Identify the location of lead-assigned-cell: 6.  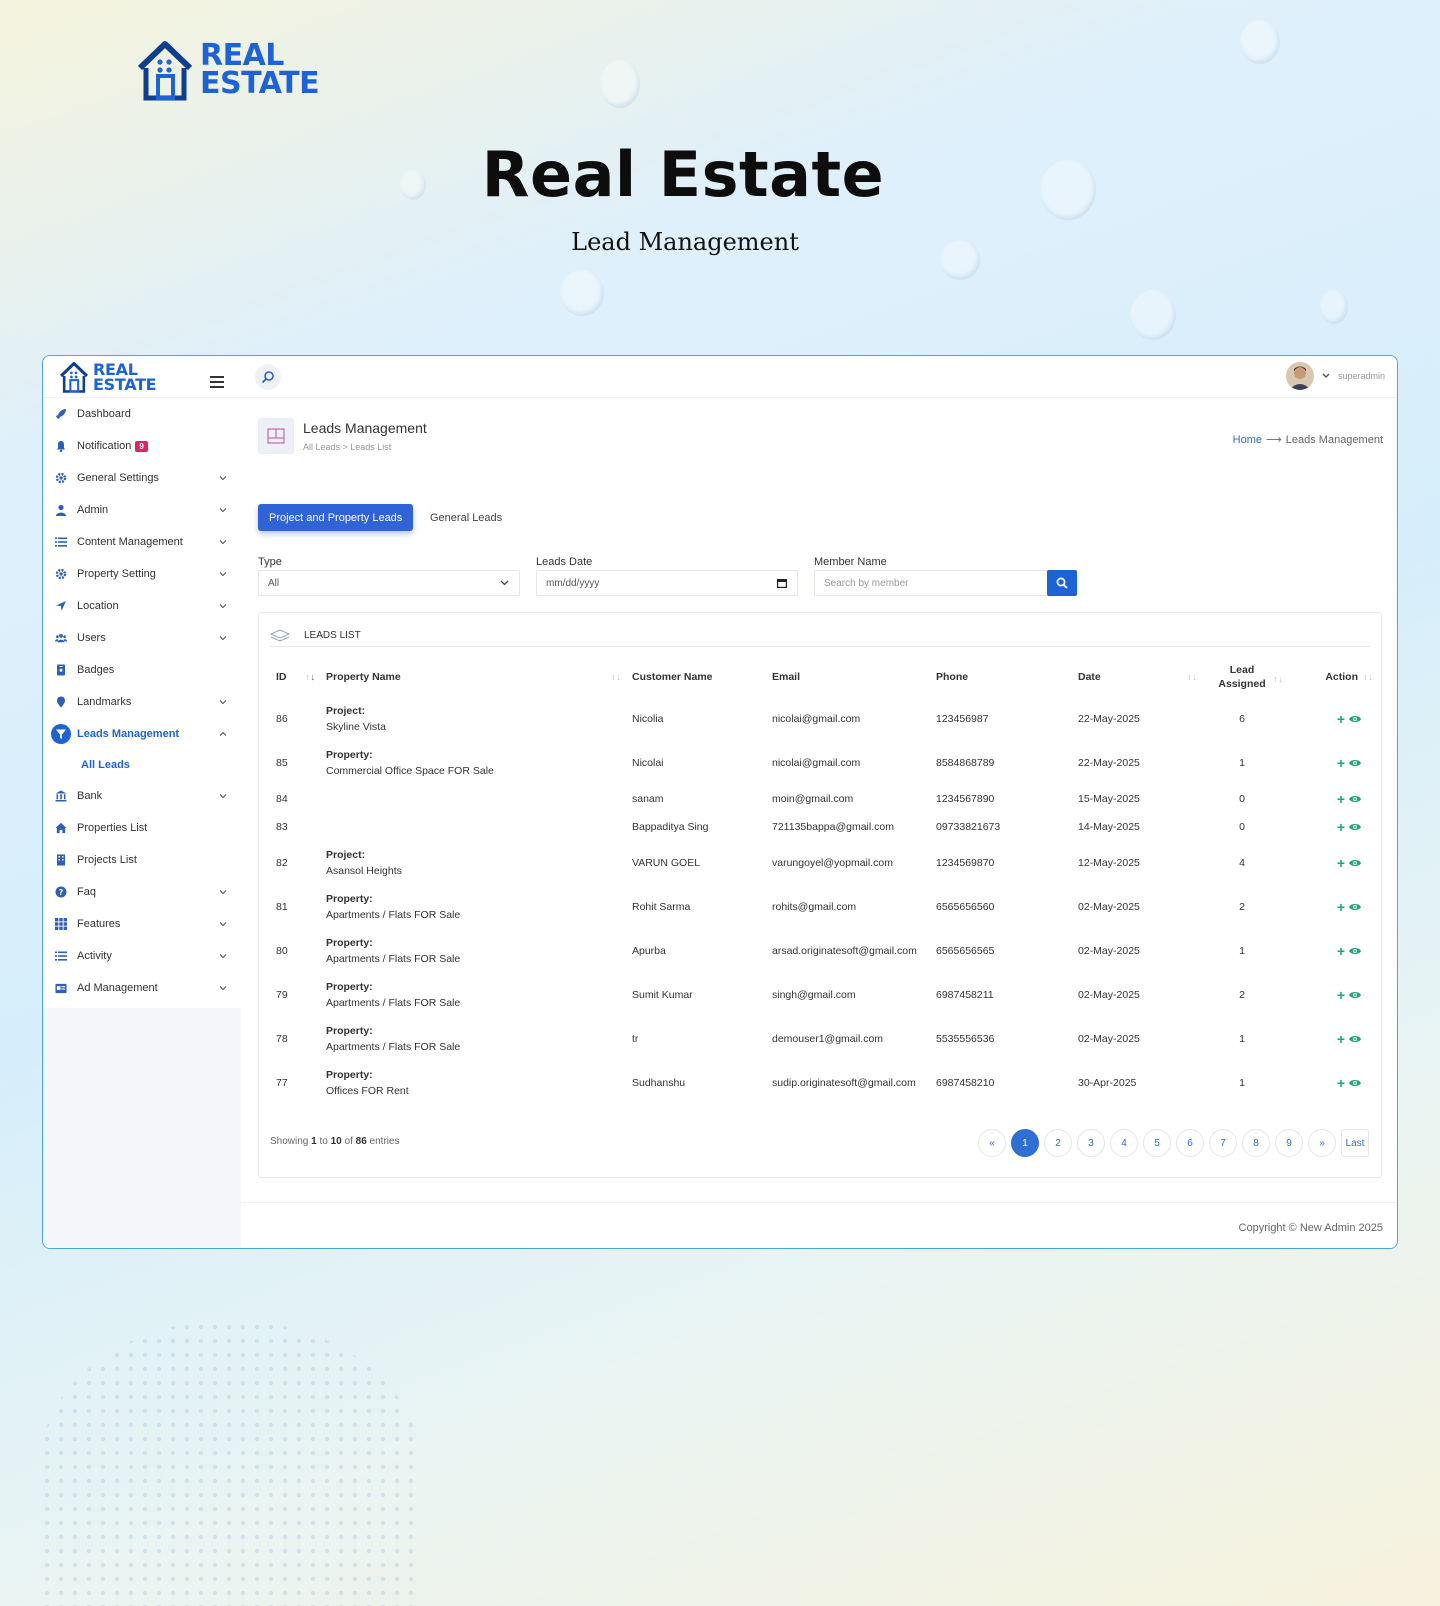
(1242, 719).